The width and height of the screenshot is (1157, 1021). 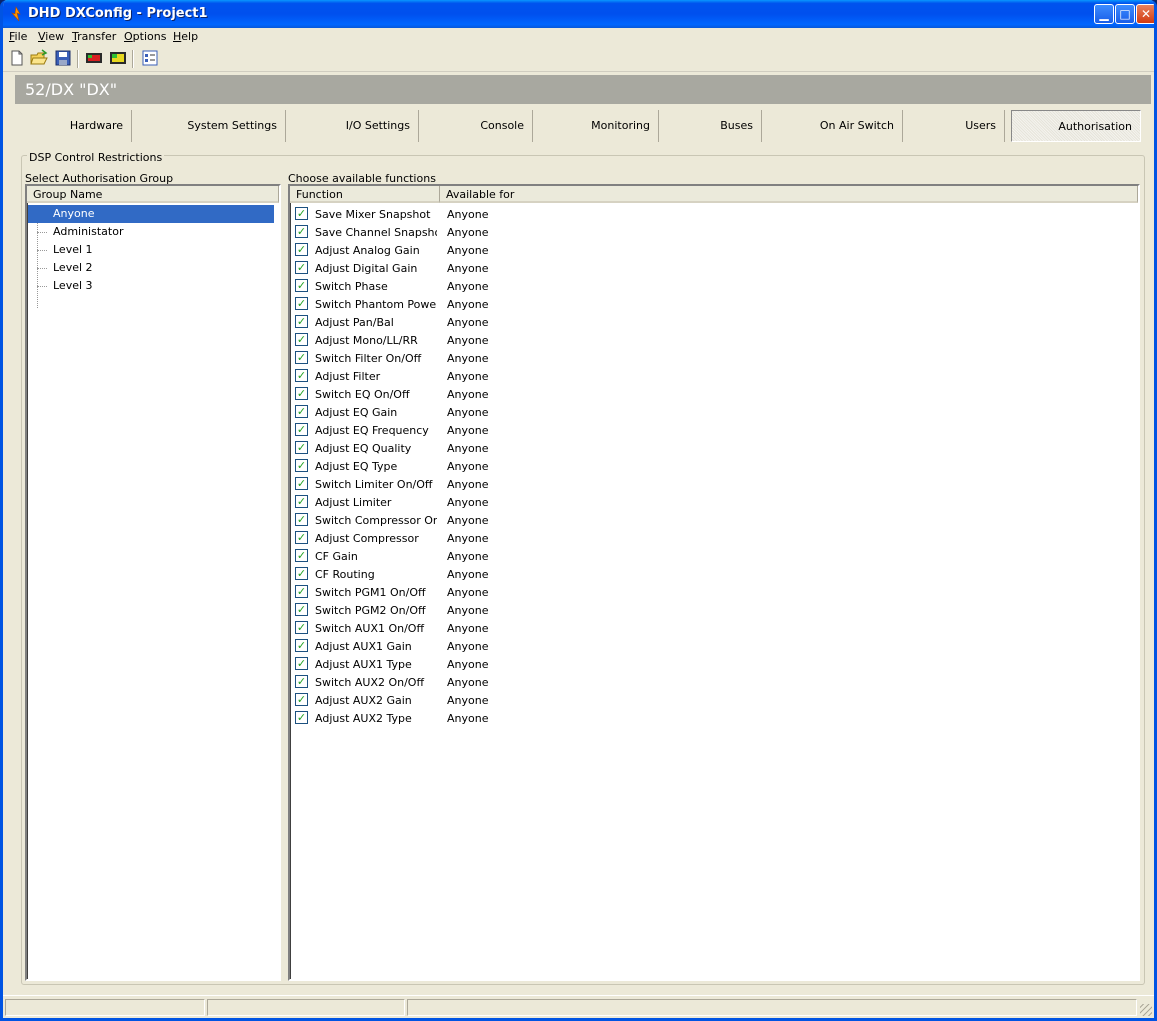 What do you see at coordinates (712, 250) in the screenshot?
I see `table-row: ✓ Adjust Analog Gain Anyone` at bounding box center [712, 250].